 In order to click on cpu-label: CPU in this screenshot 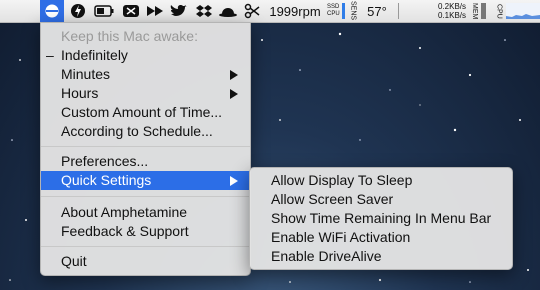, I will do `click(333, 14)`.